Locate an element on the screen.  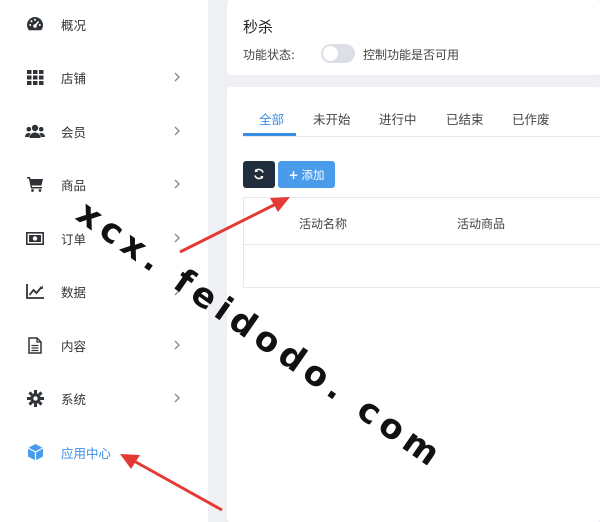
table-header: 活动名称 活动商品 is located at coordinates (422, 221).